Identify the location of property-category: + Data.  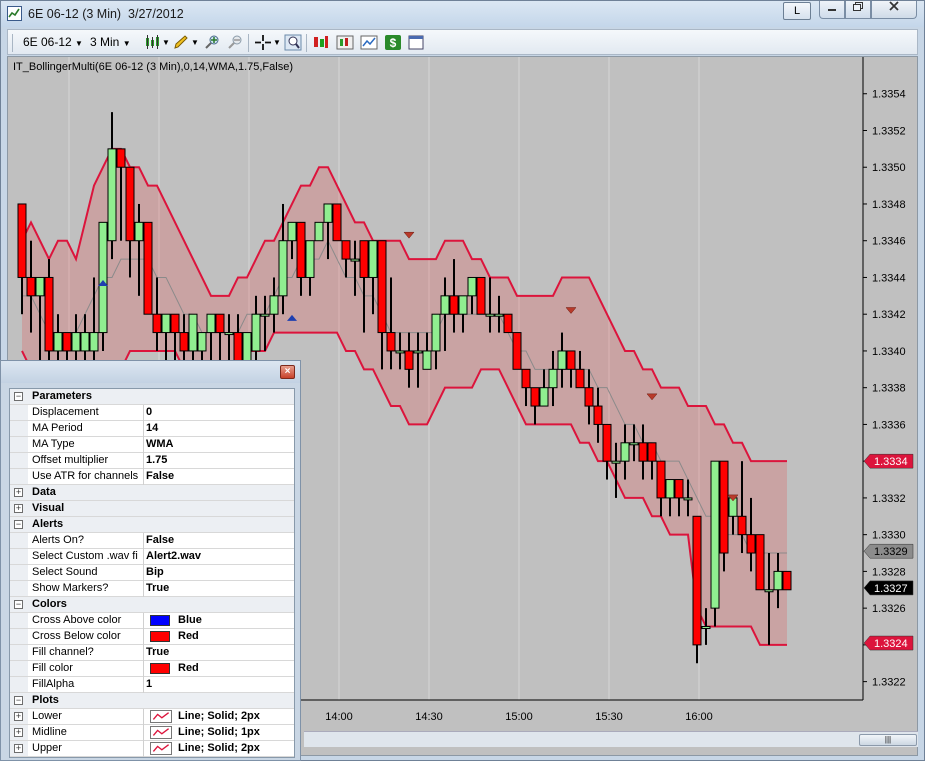
(152, 493).